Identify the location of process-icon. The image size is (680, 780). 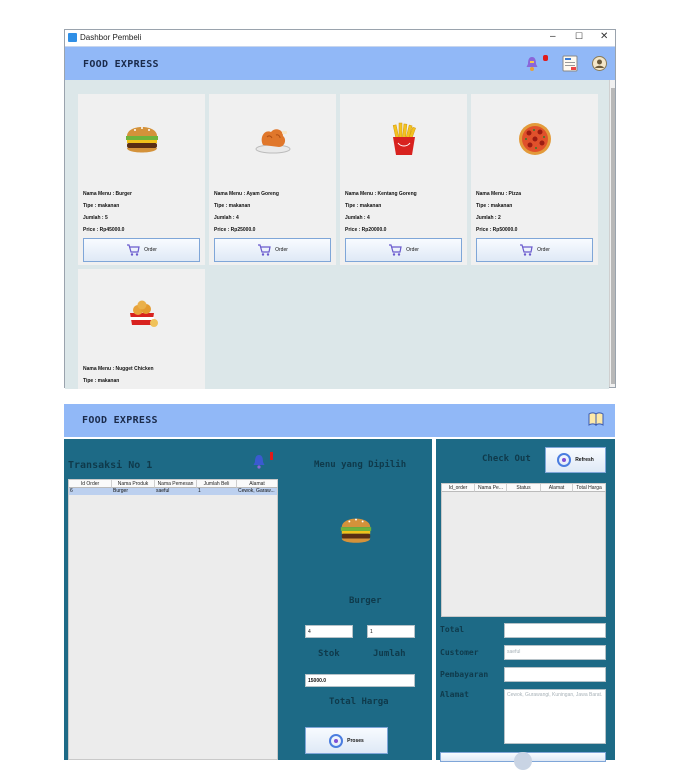
(336, 740).